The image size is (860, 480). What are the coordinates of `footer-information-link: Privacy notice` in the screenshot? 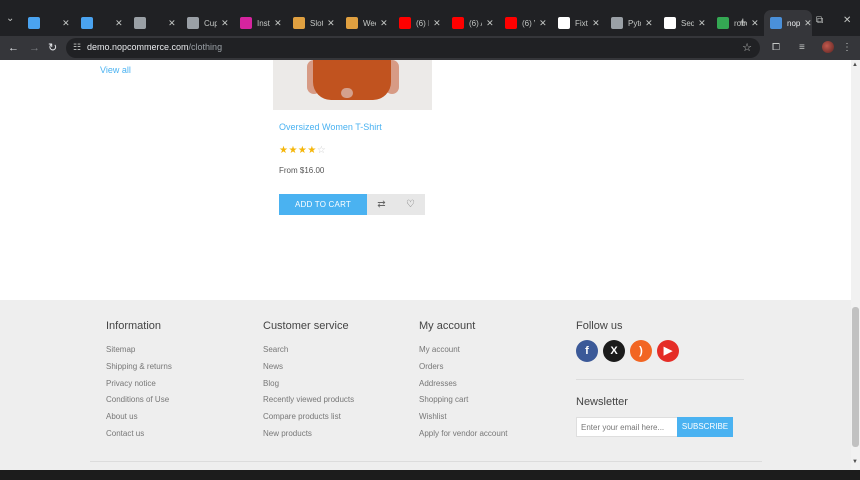 It's located at (139, 384).